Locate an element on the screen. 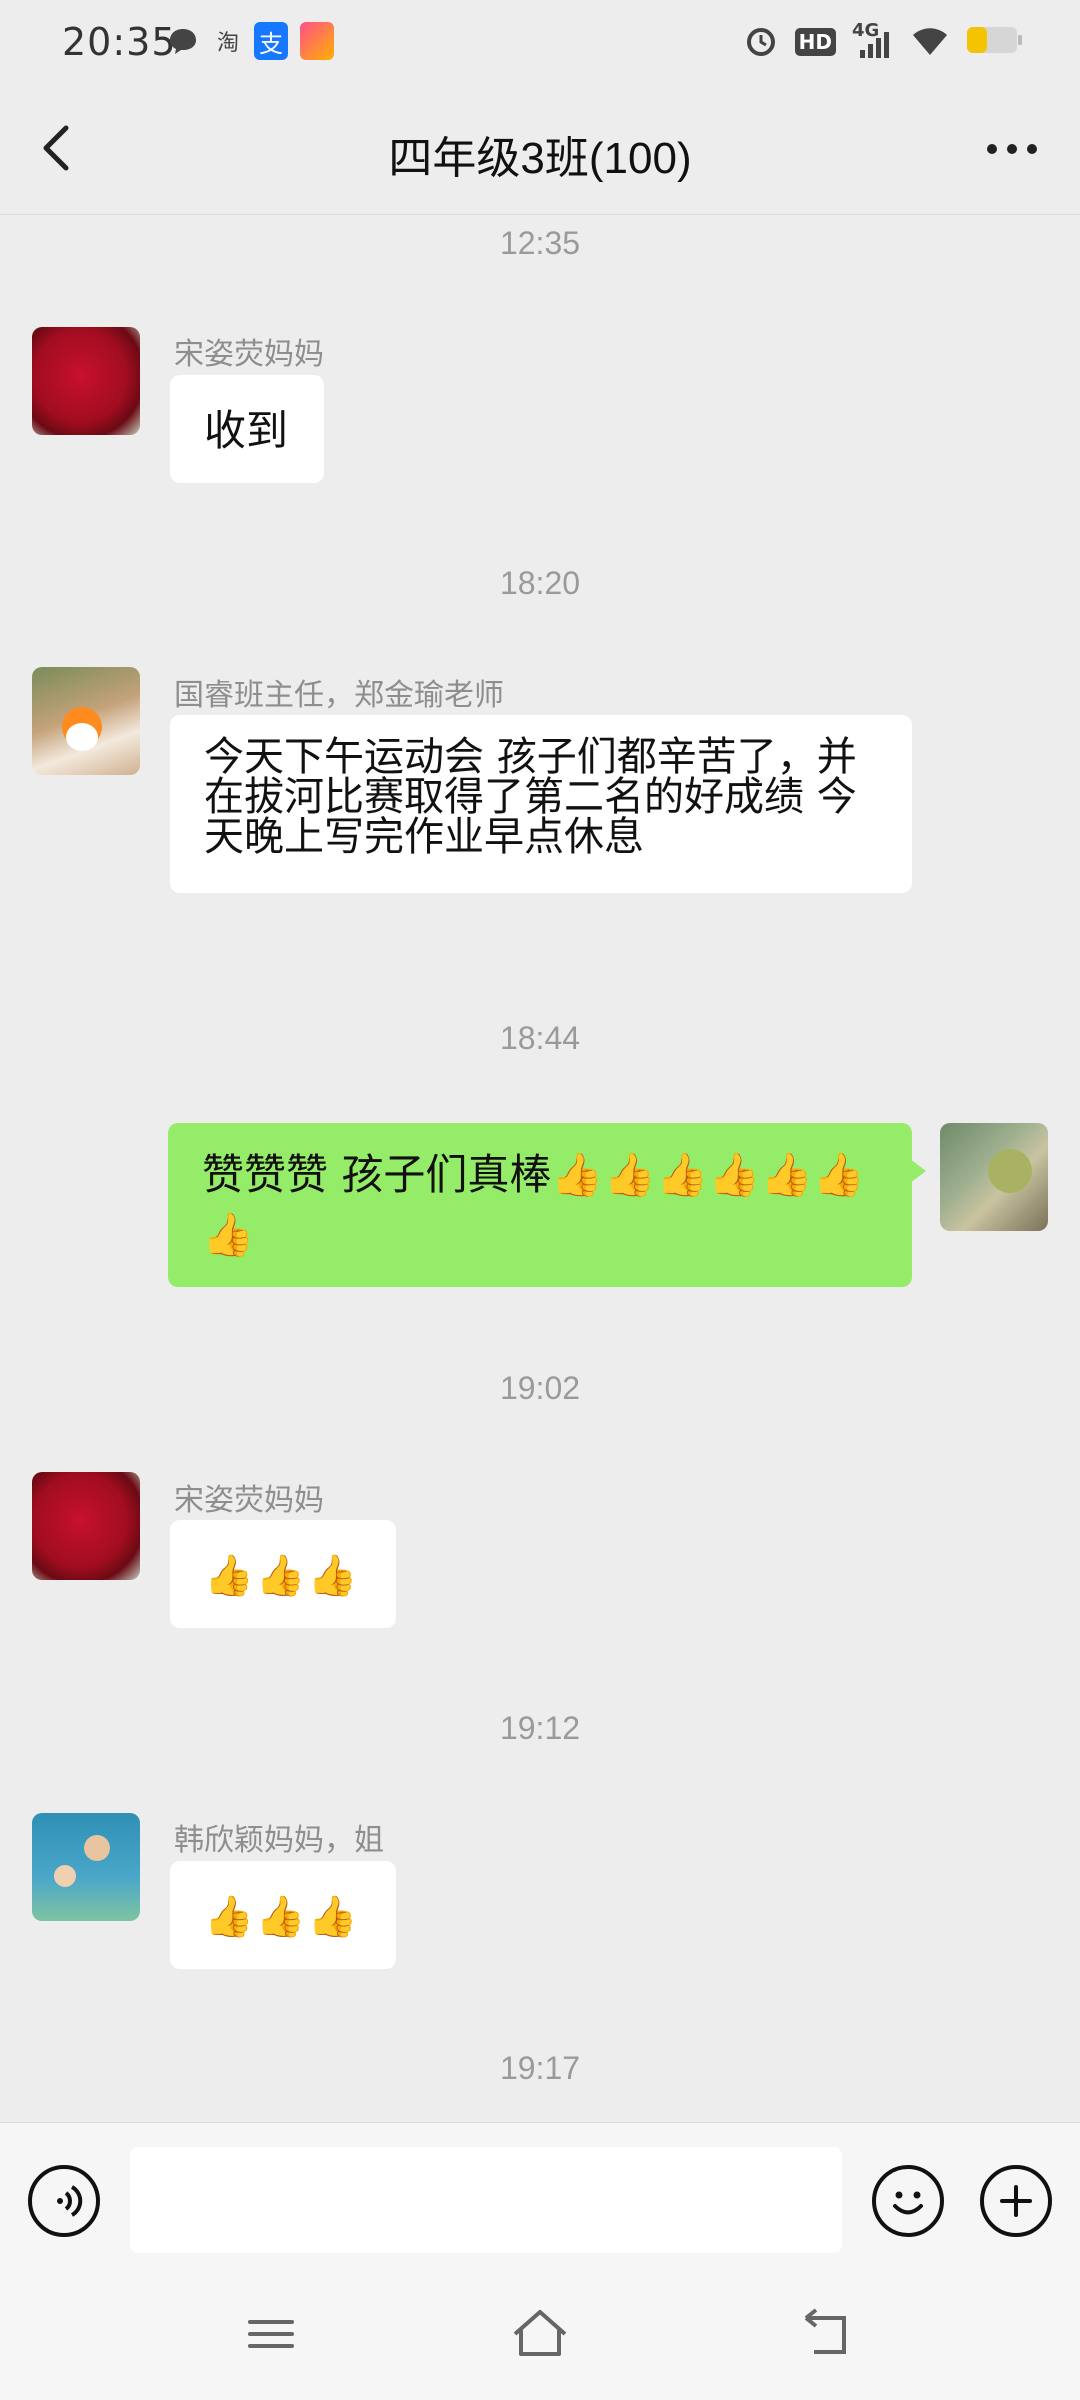 The image size is (1080, 2400). message-bubble: 收到 is located at coordinates (247, 429).